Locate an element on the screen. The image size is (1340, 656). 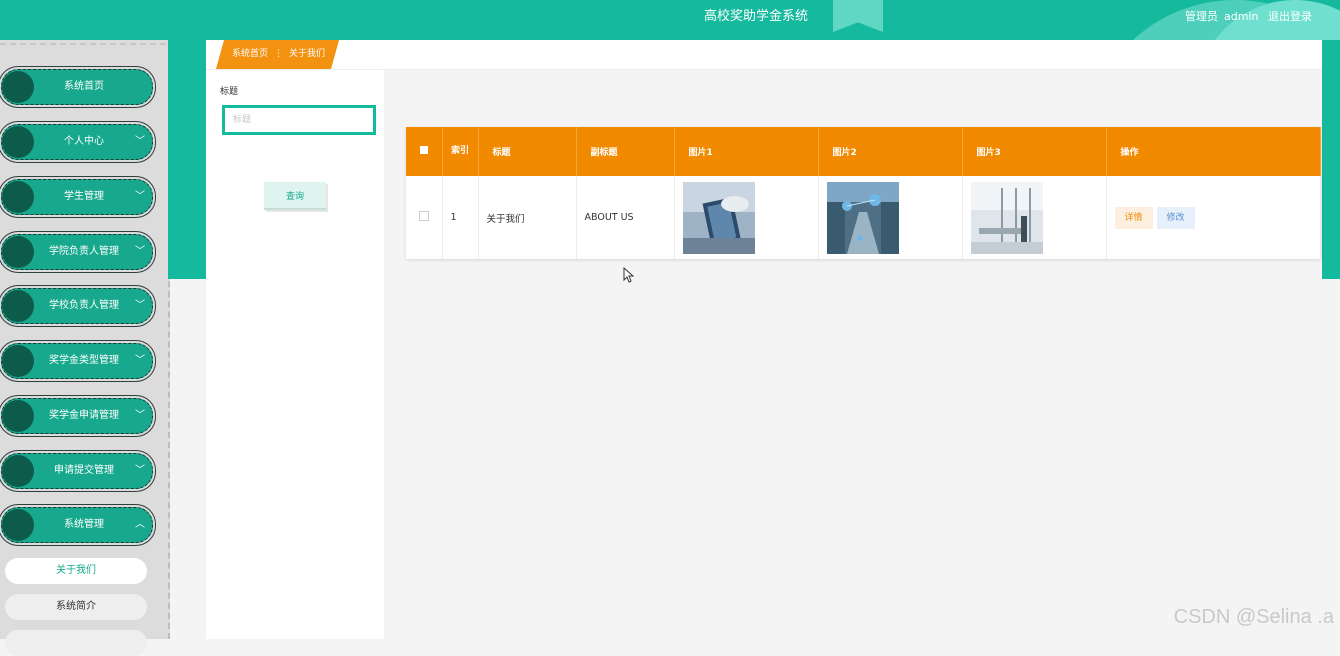
header-image2: 图片2 is located at coordinates (890, 151).